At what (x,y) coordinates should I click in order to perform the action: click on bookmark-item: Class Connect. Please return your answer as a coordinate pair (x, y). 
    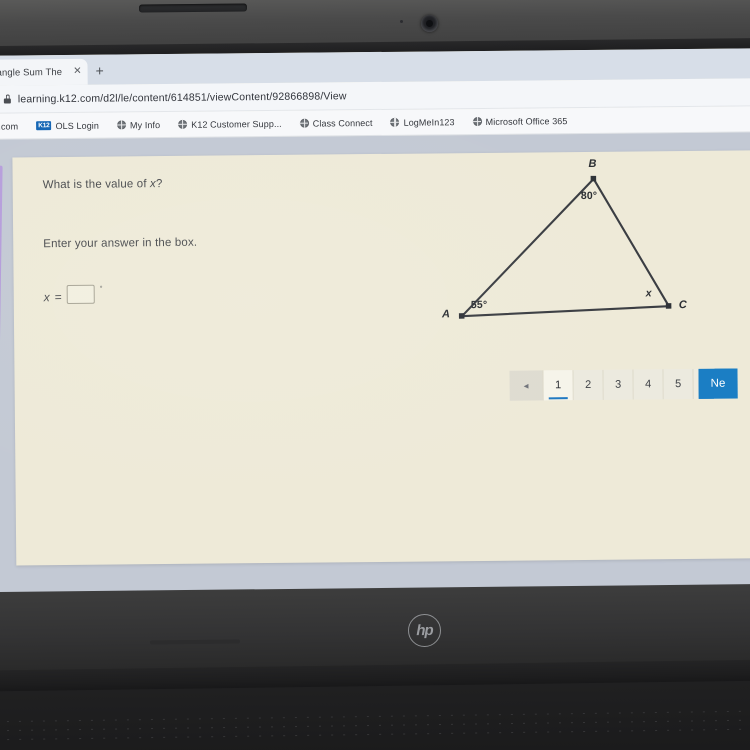
    Looking at the image, I should click on (336, 122).